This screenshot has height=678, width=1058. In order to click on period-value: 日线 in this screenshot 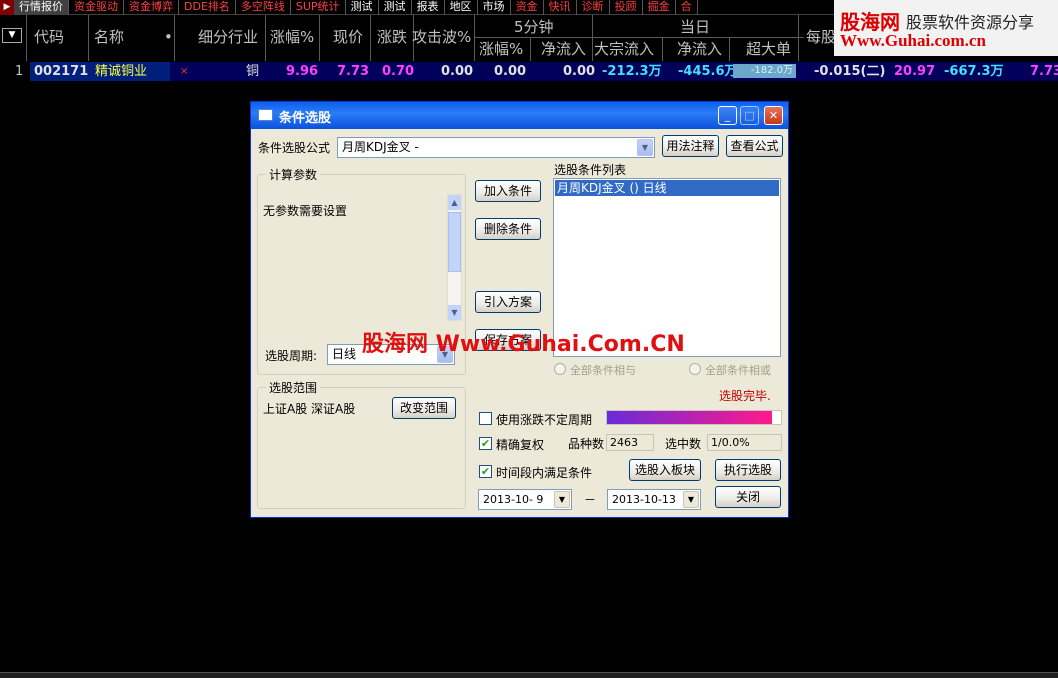, I will do `click(344, 354)`.